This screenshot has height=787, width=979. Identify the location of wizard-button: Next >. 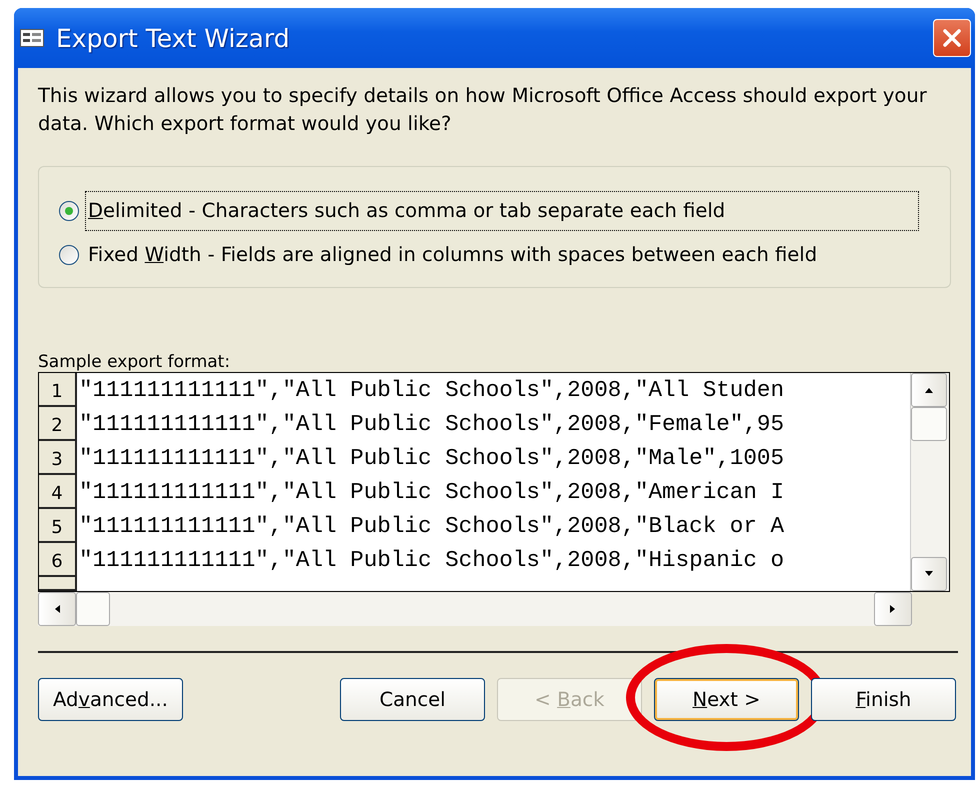
(726, 699).